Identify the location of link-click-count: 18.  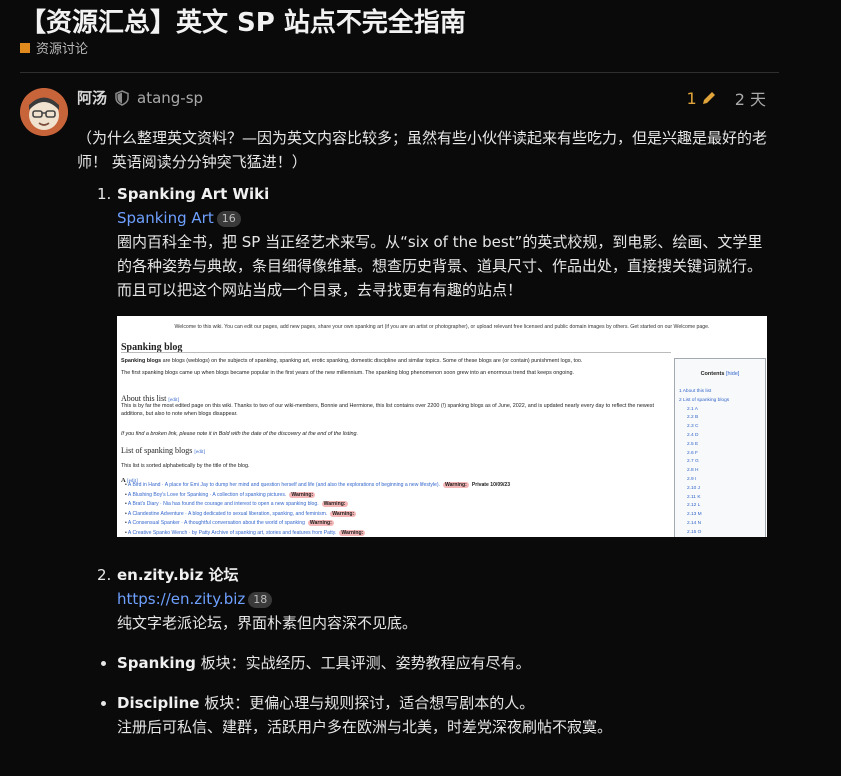
(260, 600).